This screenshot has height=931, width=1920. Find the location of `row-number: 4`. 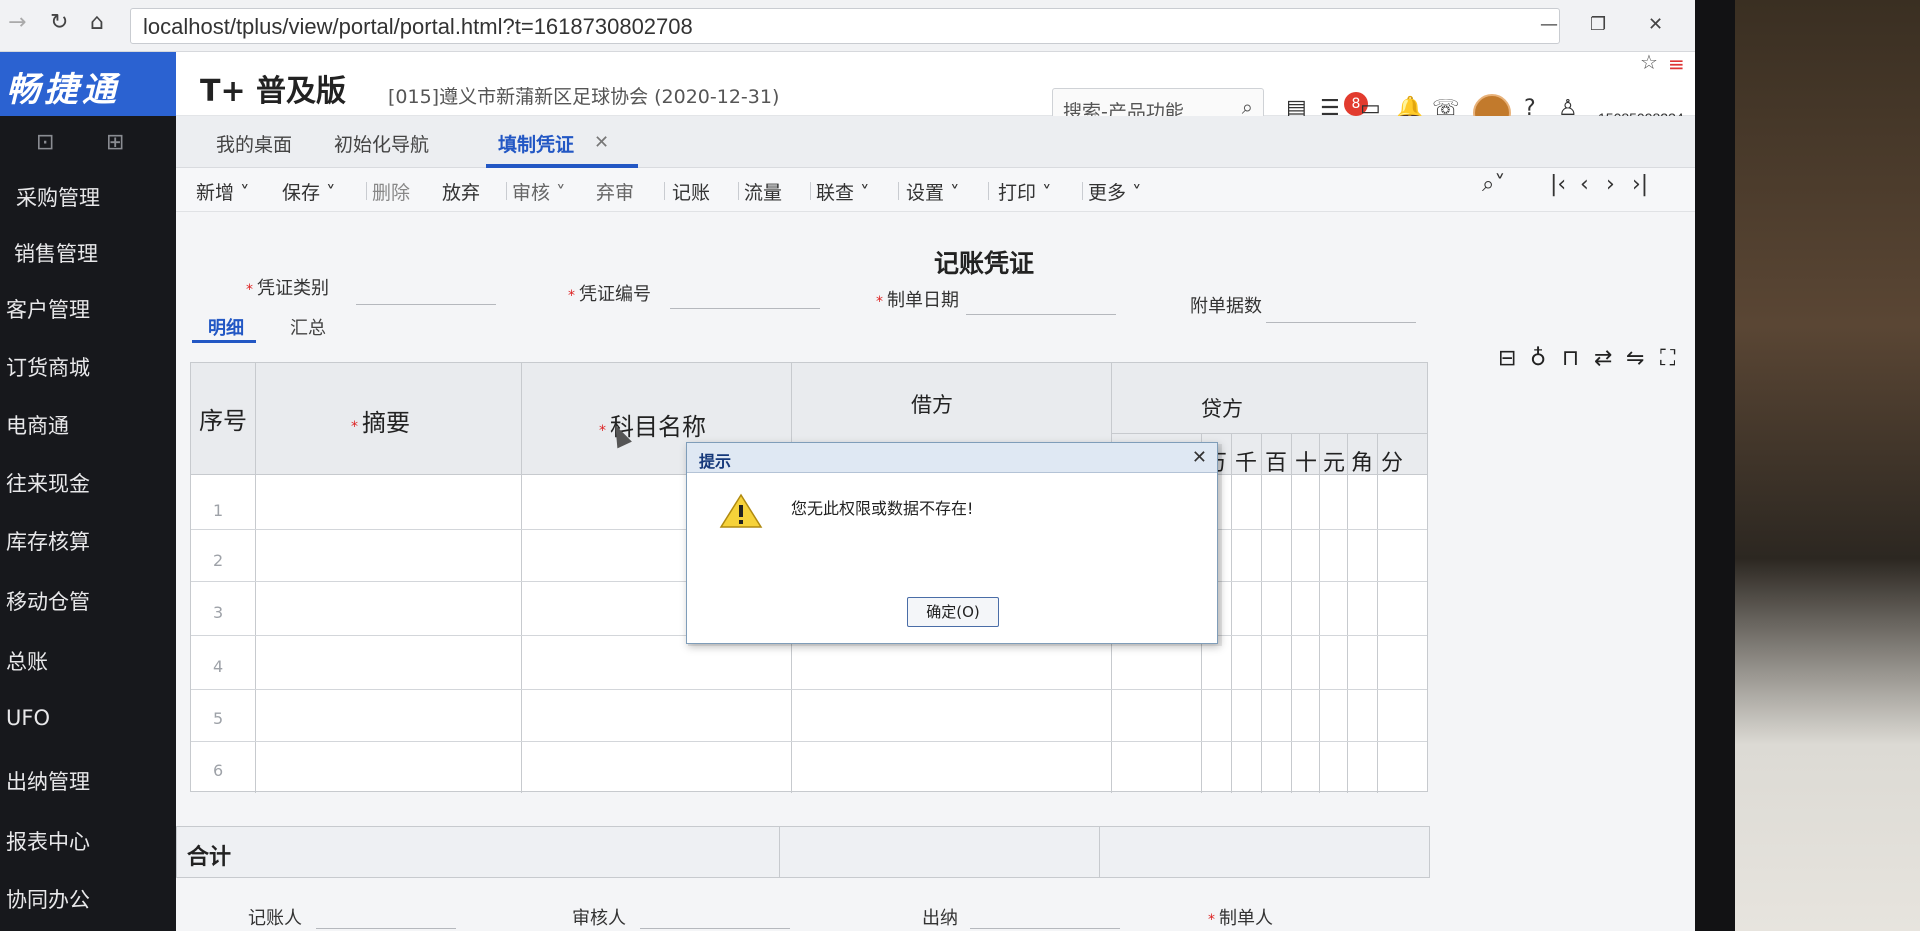

row-number: 4 is located at coordinates (218, 666).